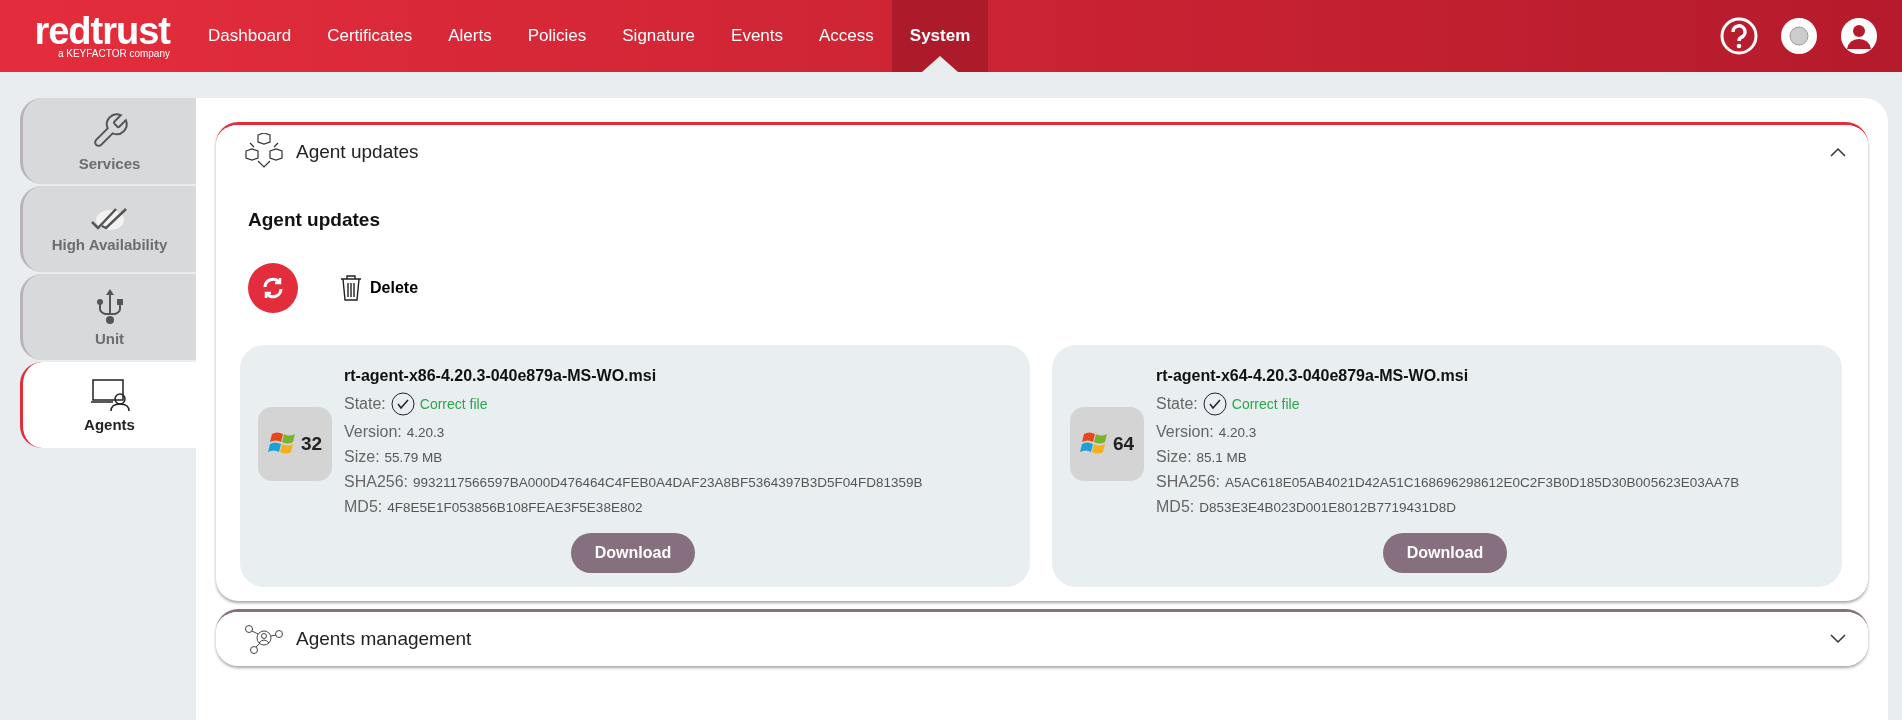 Image resolution: width=1902 pixels, height=720 pixels. What do you see at coordinates (501, 376) in the screenshot?
I see `file-name: rt-agent-x86-4.20.3-040e879a-MS-WO.msi` at bounding box center [501, 376].